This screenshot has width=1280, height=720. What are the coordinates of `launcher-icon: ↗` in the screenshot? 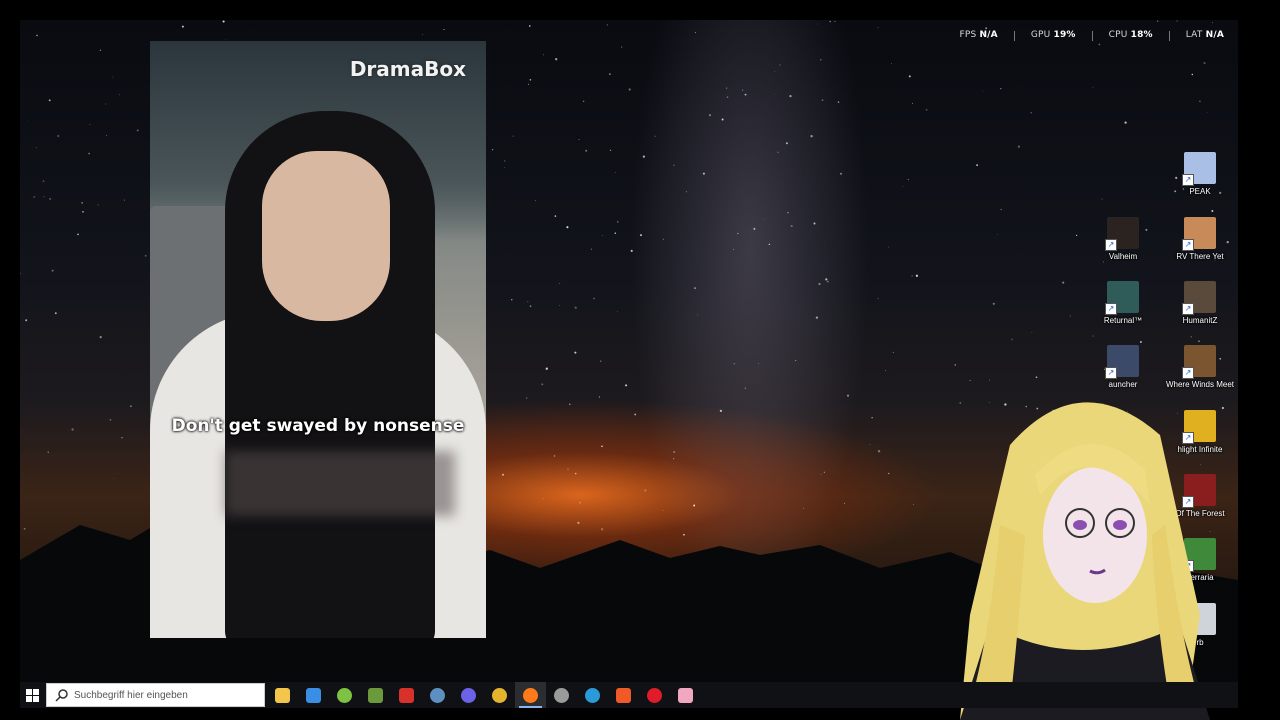 It's located at (1122, 362).